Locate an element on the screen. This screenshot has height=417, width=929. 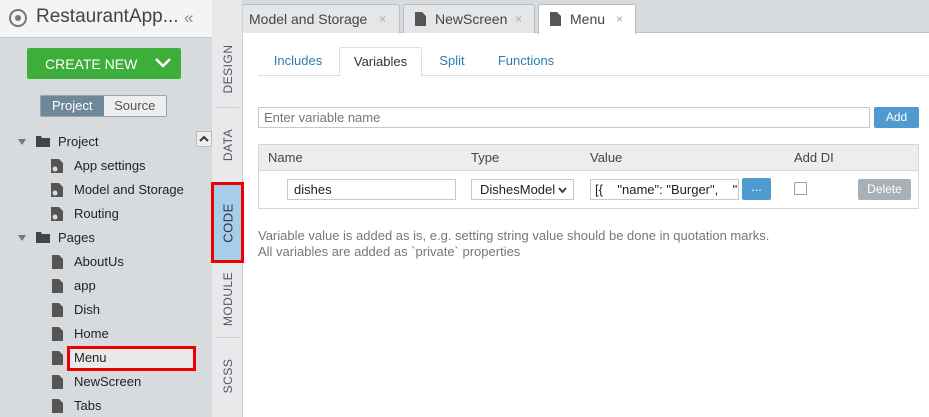
vtab-module: MODULE is located at coordinates (227, 299).